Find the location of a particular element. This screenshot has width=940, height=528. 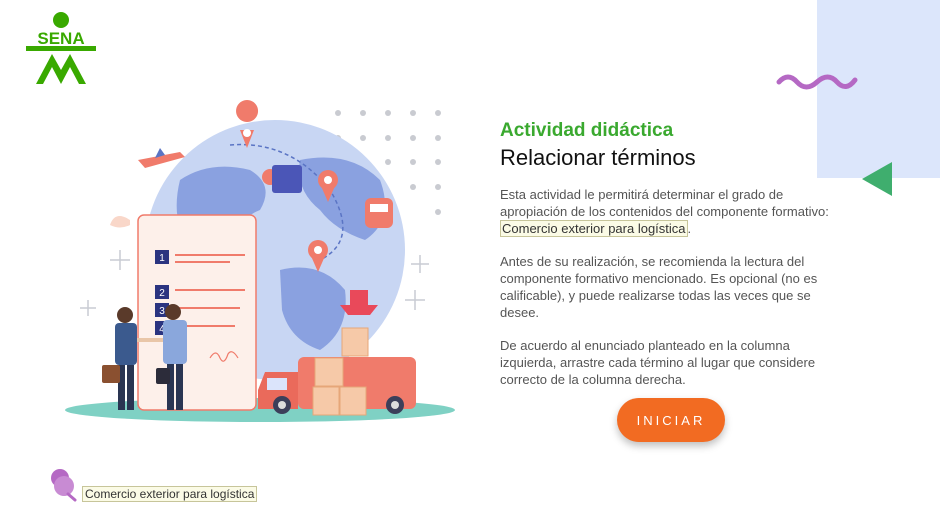

footer: Comercio exterior para logística is located at coordinates (153, 484).